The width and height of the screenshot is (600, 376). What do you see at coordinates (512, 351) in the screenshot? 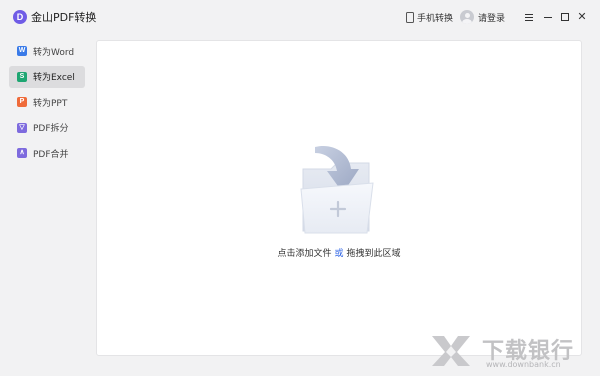
I see `watermark: 下载银行 www.downbank.cn` at bounding box center [512, 351].